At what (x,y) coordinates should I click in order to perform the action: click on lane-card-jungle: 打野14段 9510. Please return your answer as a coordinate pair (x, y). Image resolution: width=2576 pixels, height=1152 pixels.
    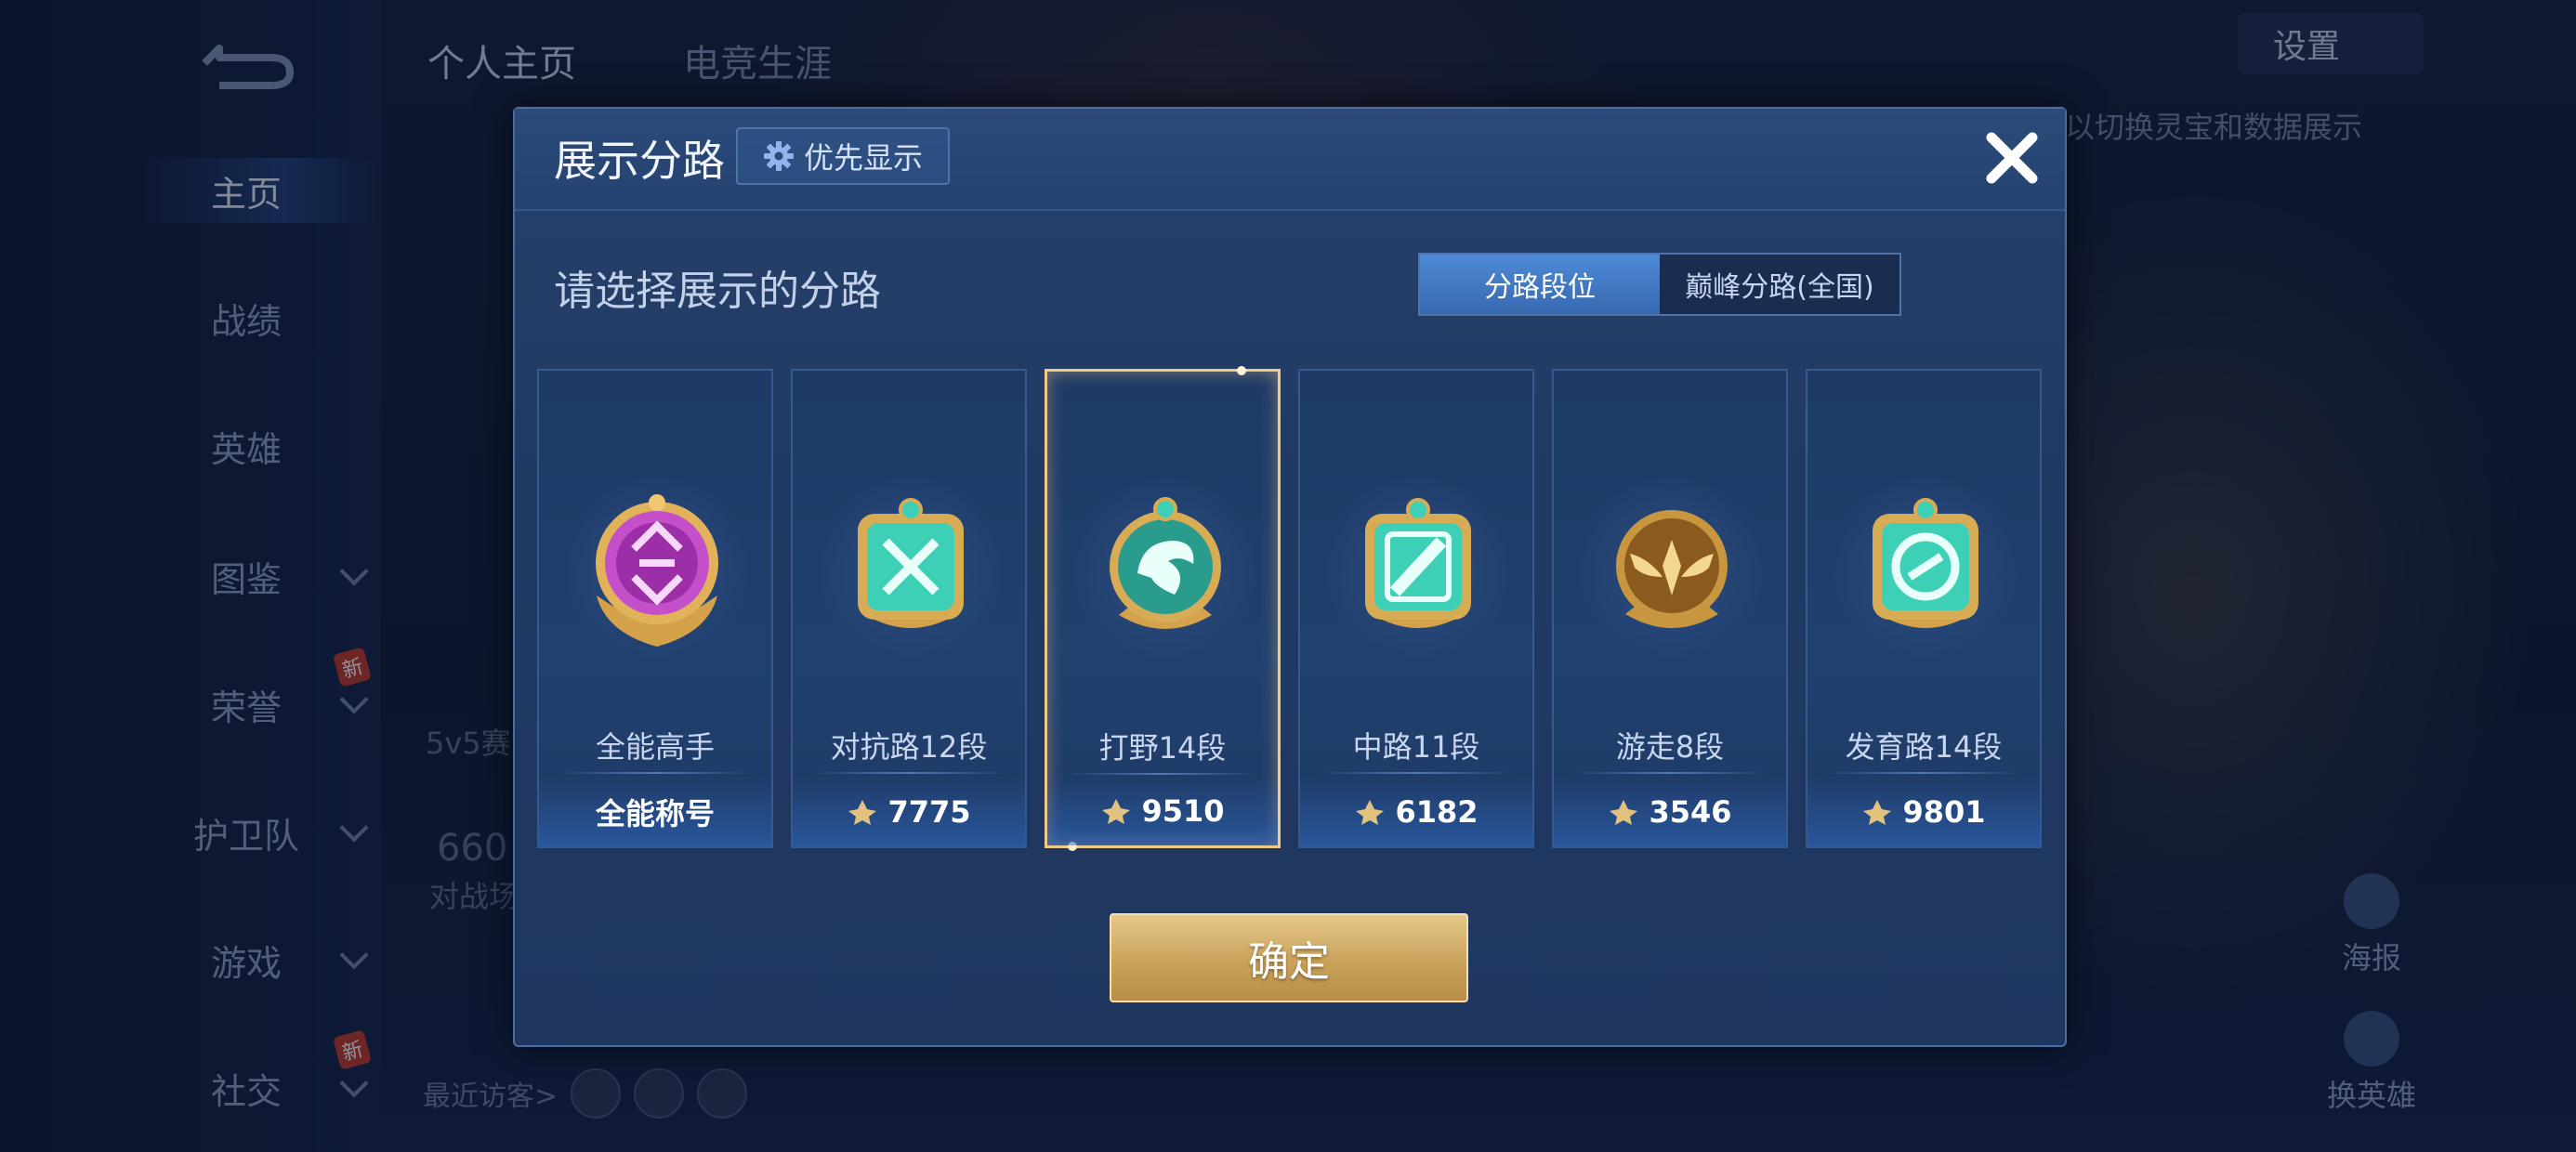
    Looking at the image, I should click on (1163, 608).